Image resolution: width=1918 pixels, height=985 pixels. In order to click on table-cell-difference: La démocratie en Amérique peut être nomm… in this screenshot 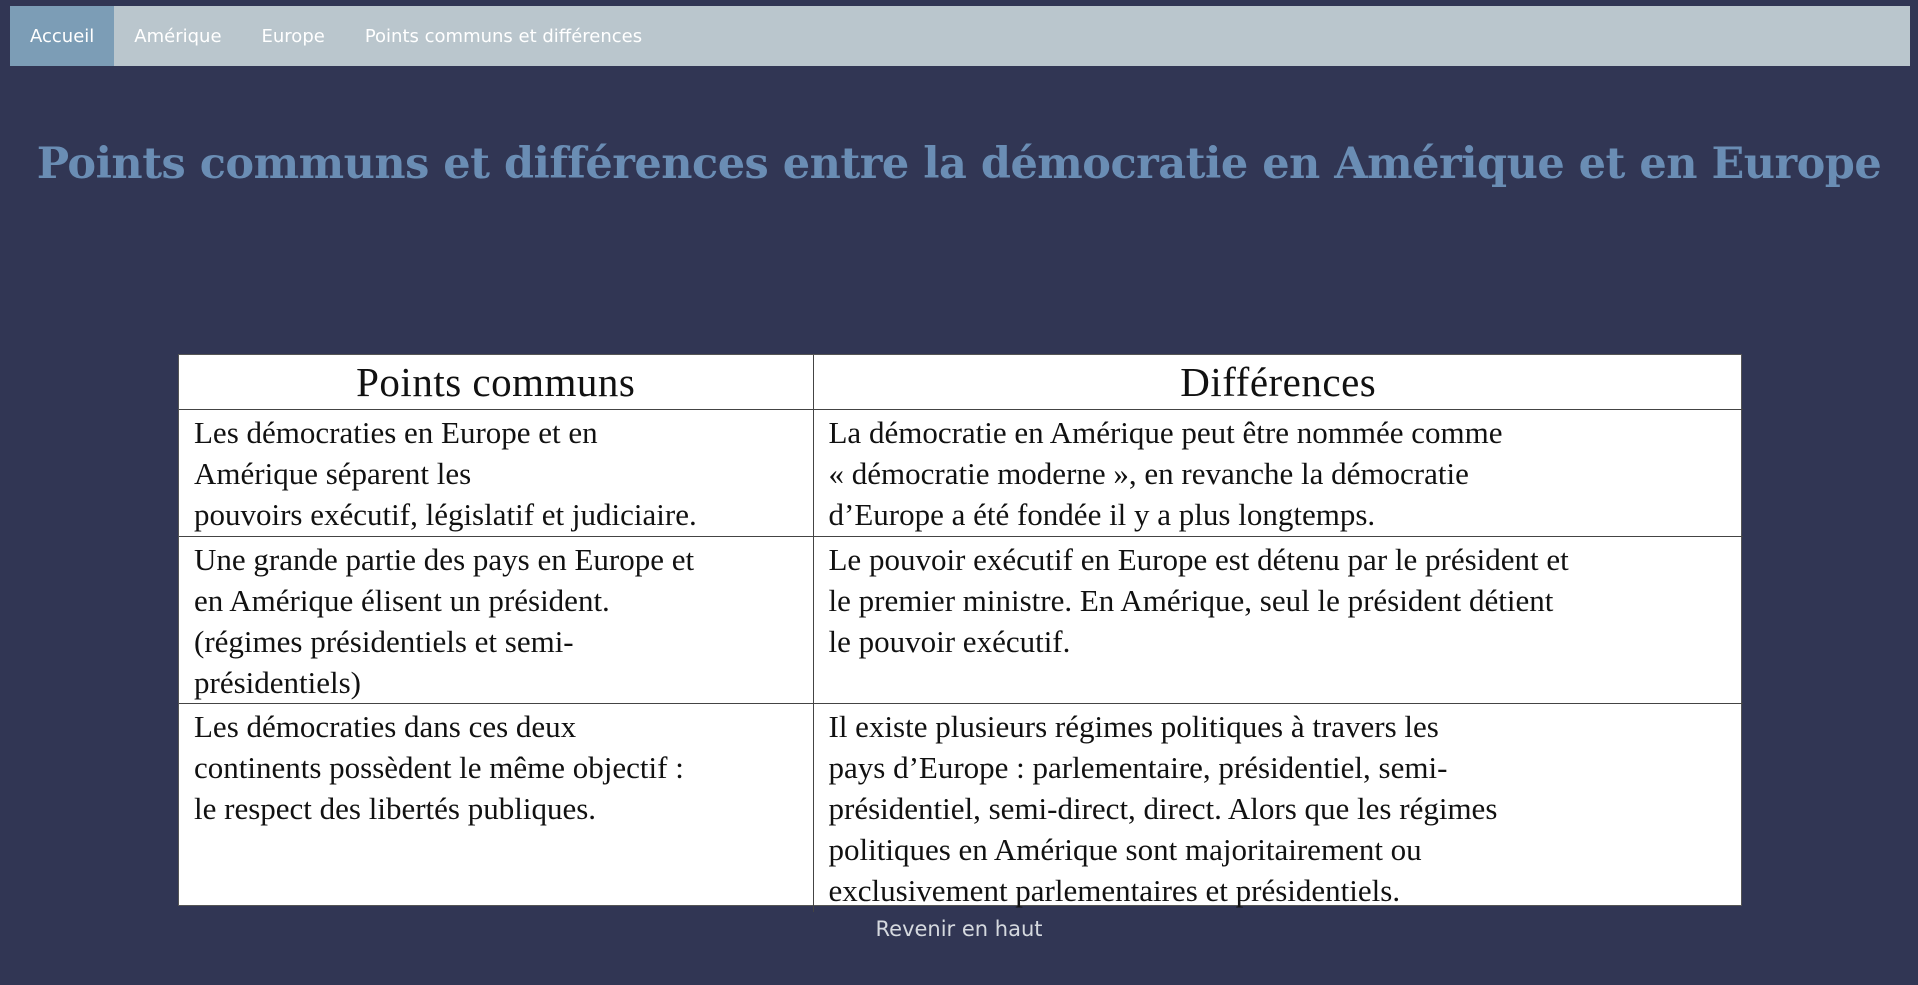, I will do `click(1277, 473)`.